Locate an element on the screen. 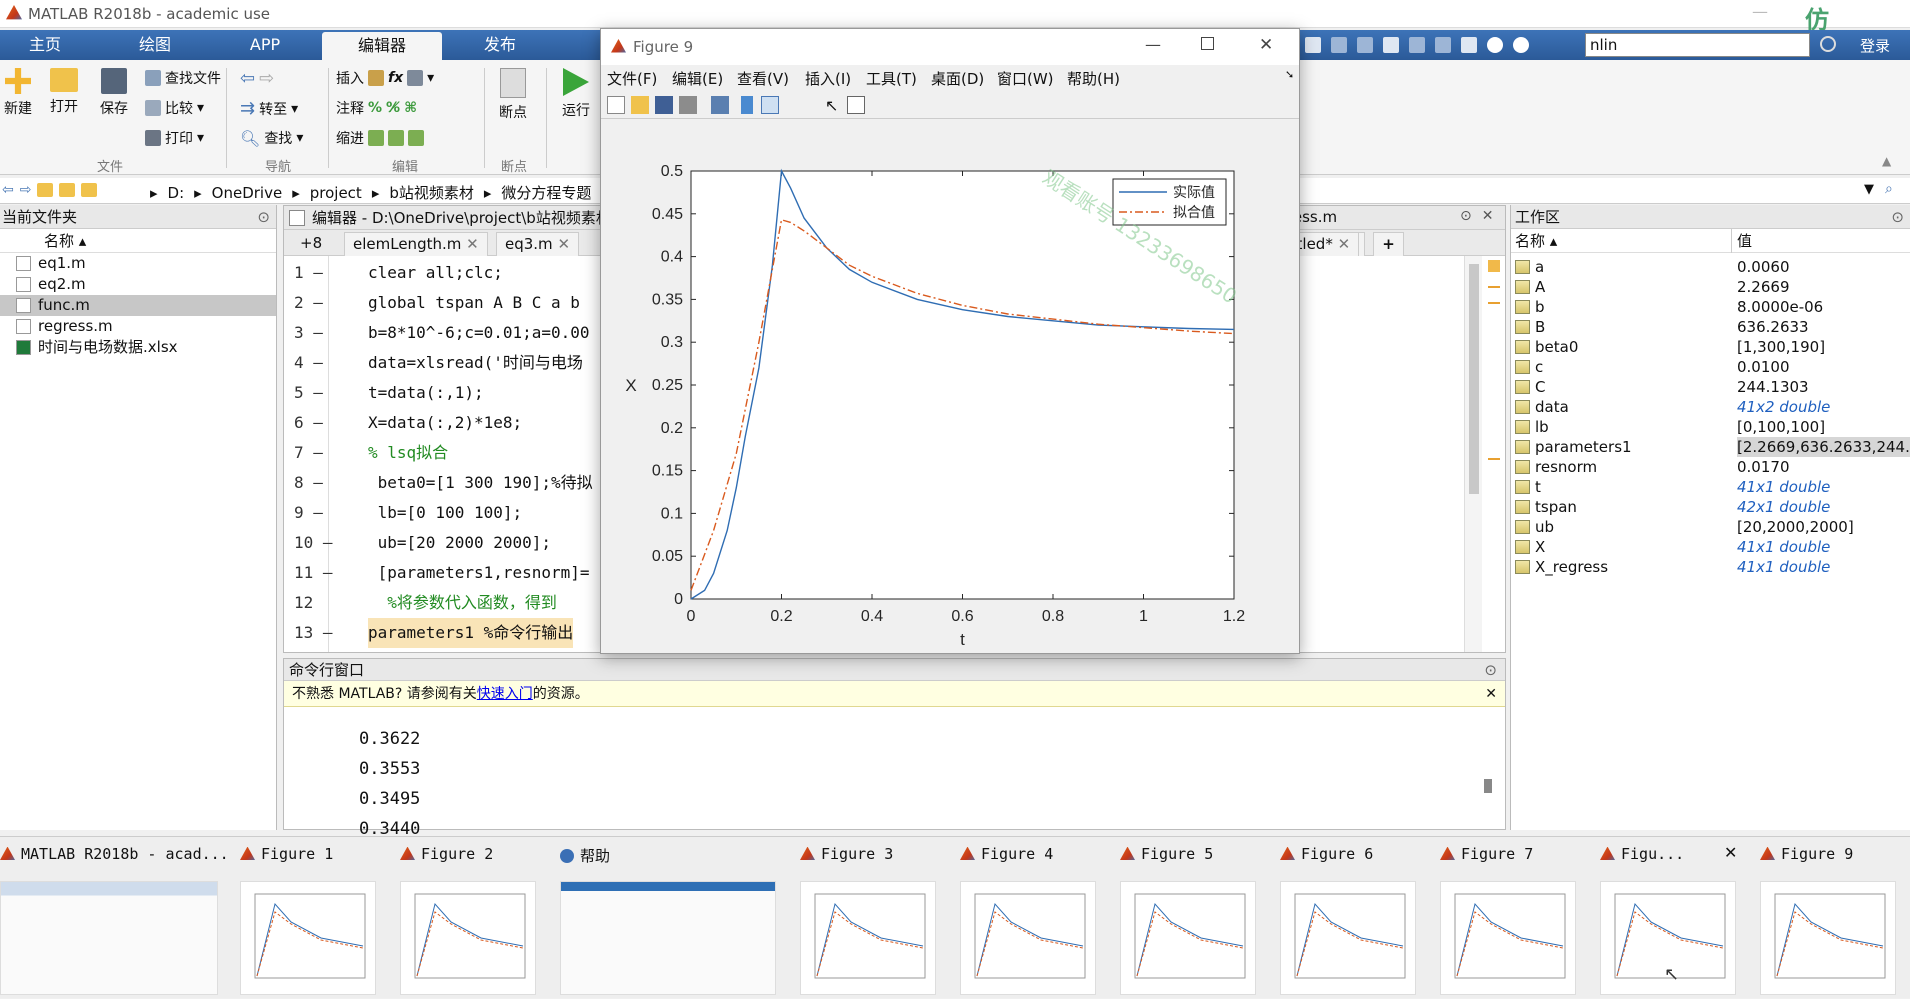  taskbar-thumbnail: Figure 6 is located at coordinates (1350, 918).